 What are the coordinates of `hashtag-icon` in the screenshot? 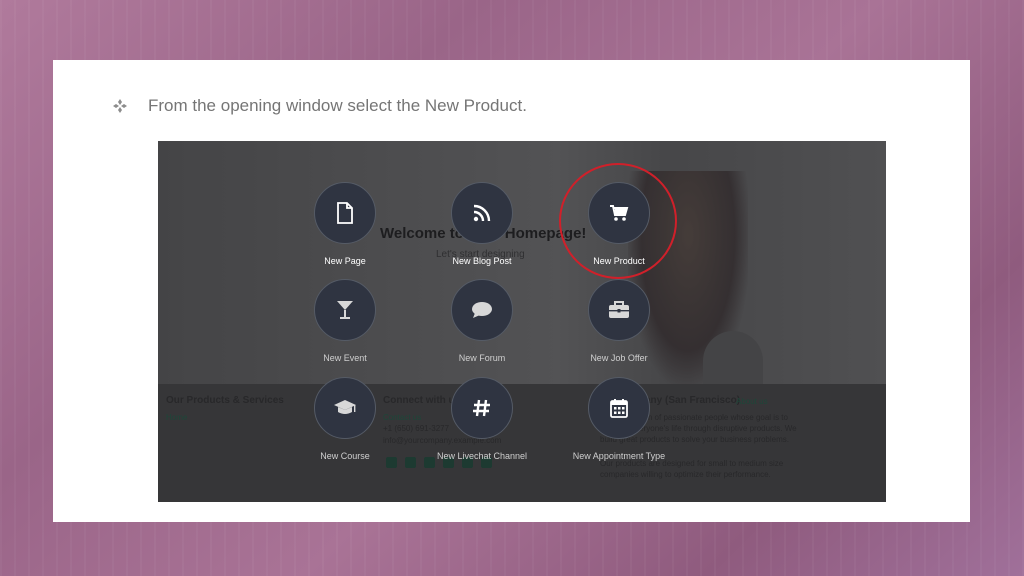 It's located at (481, 408).